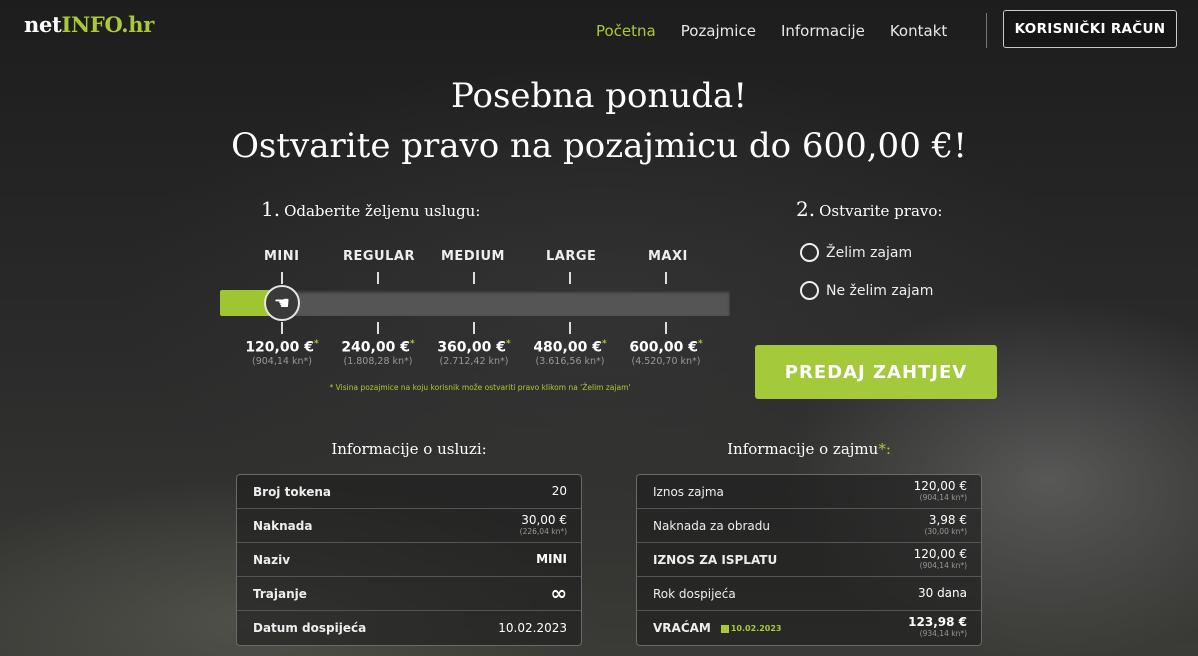 The height and width of the screenshot is (656, 1198). I want to click on tier-maxi: MAXI, so click(668, 256).